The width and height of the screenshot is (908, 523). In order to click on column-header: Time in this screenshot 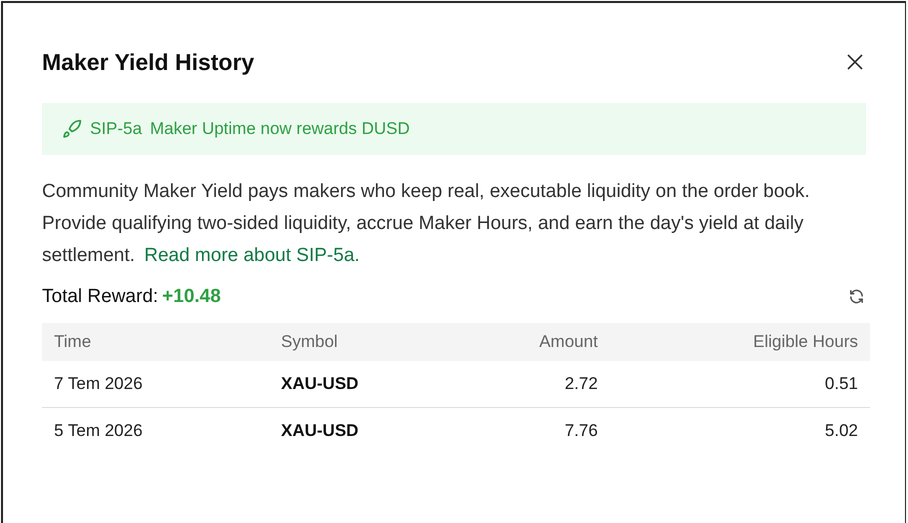, I will do `click(161, 342)`.